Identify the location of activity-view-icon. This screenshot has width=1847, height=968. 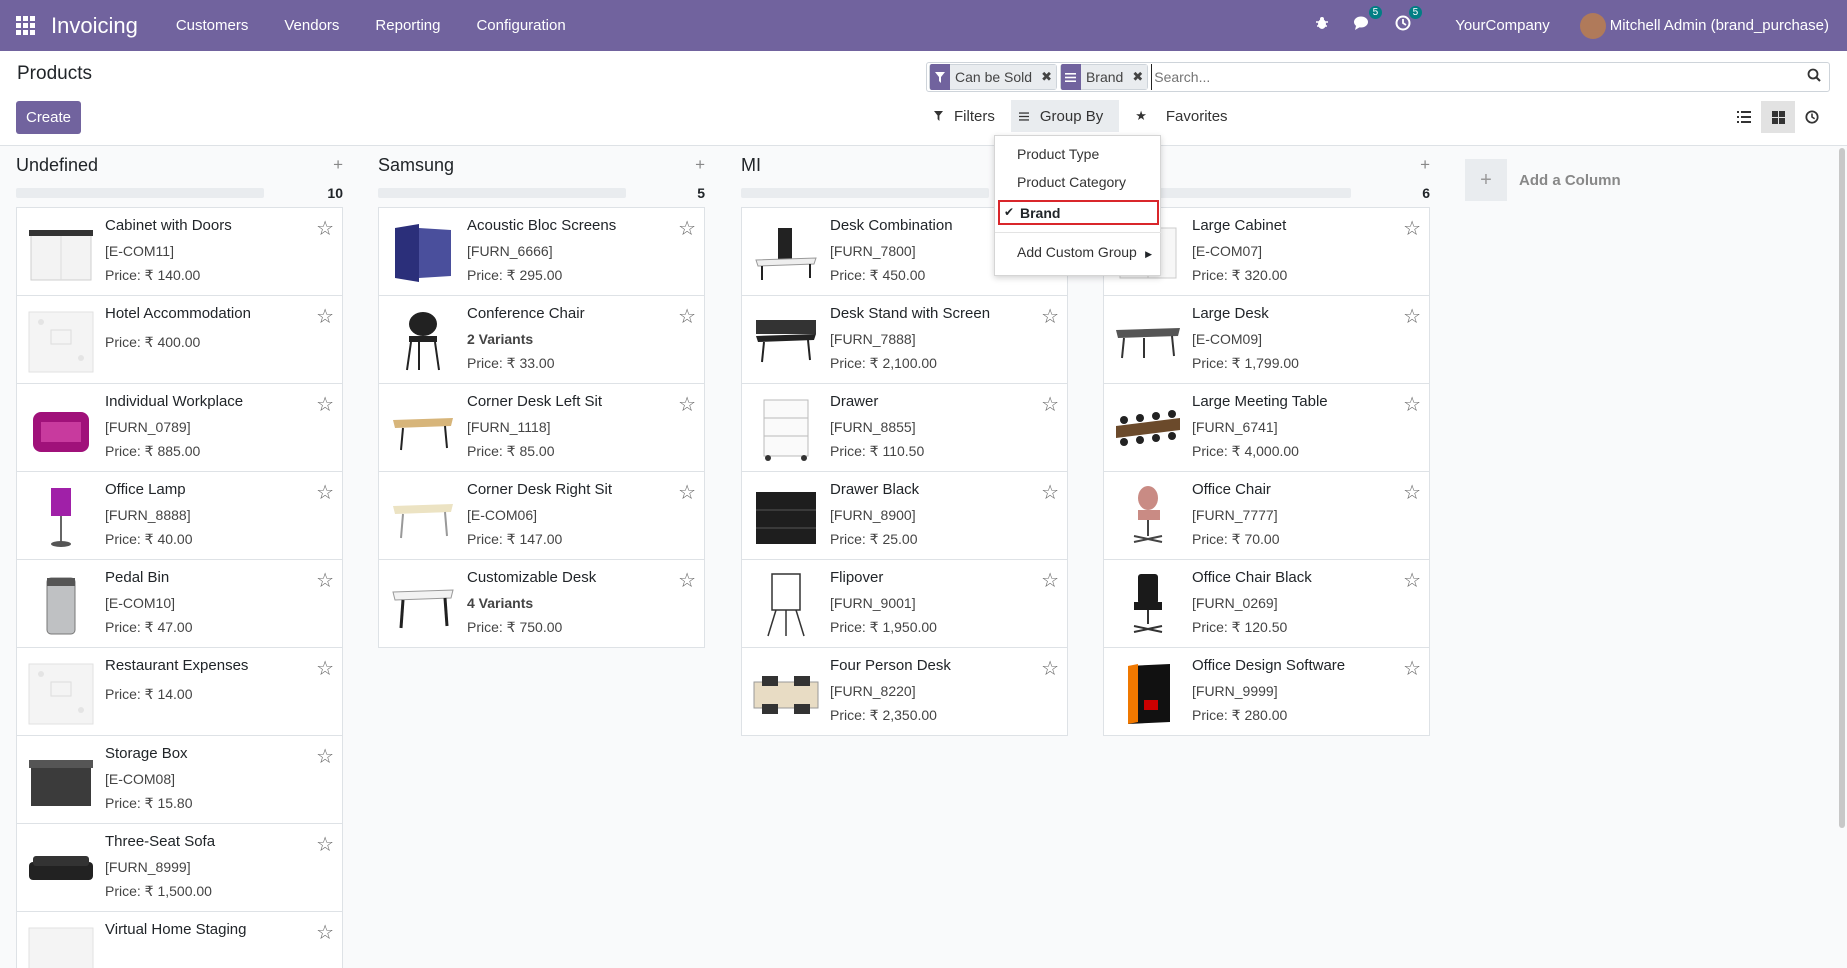
(1812, 117).